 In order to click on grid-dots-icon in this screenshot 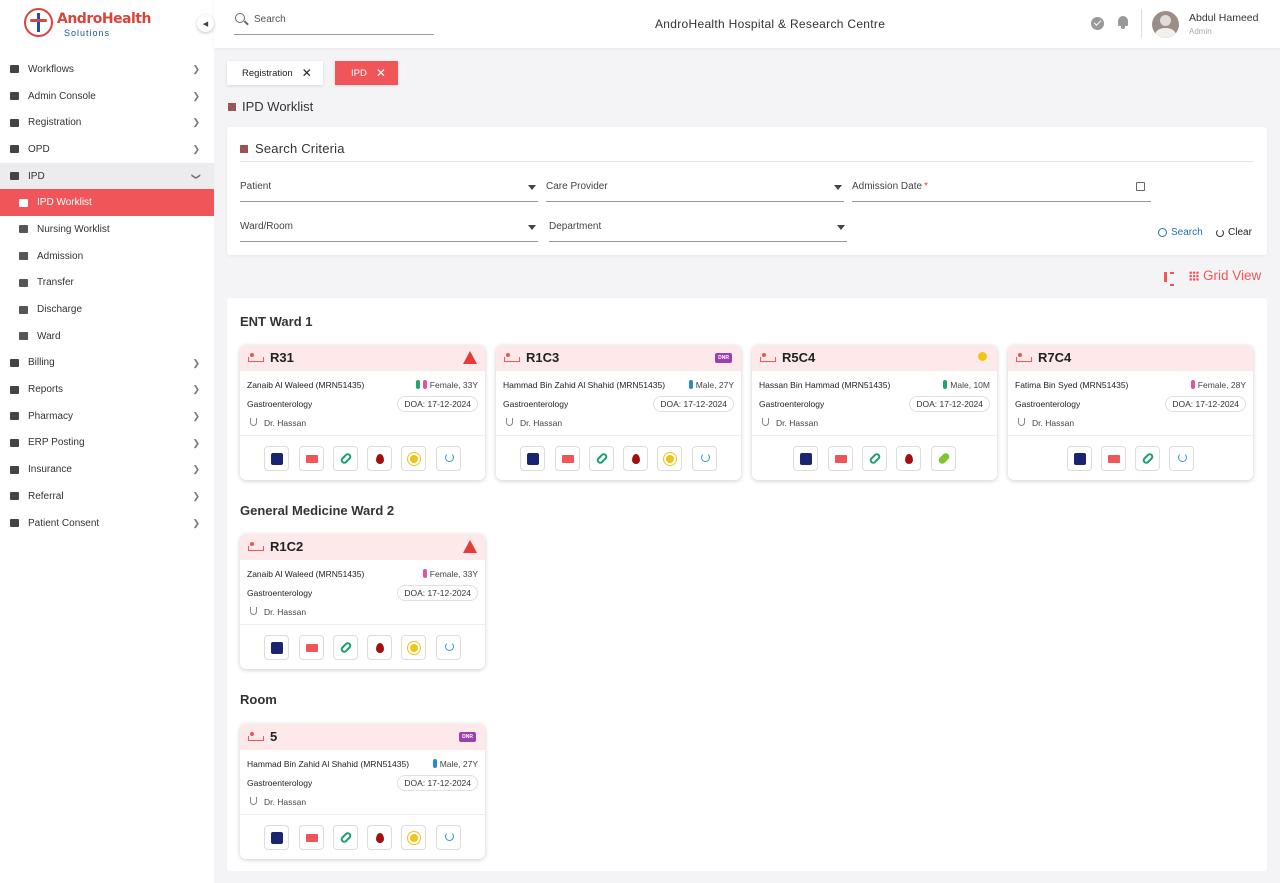, I will do `click(232, 107)`.